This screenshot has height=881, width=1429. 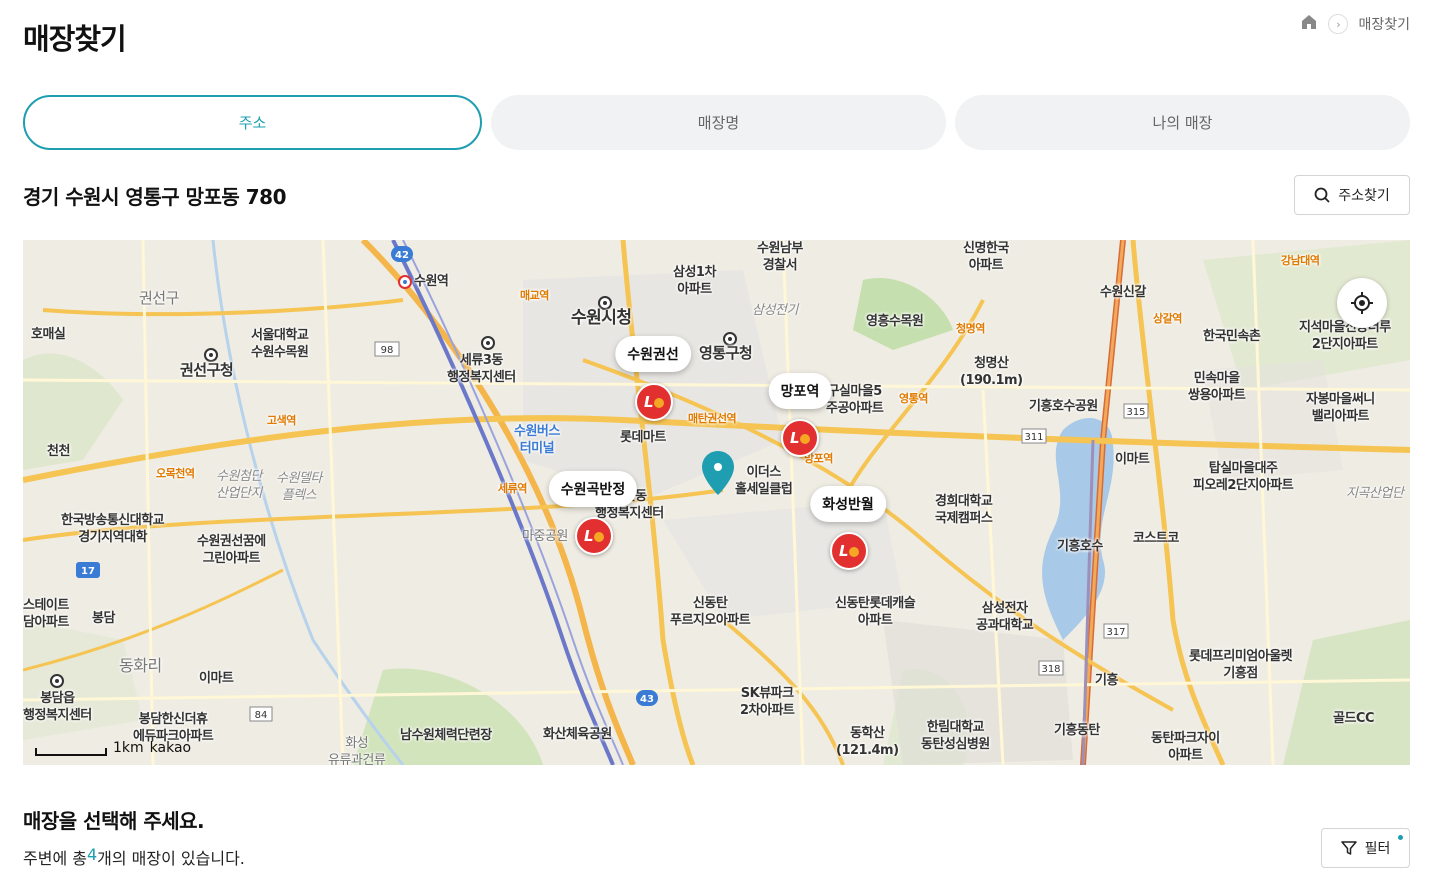 I want to click on map-label-suwon-station: 수원역, so click(x=431, y=281).